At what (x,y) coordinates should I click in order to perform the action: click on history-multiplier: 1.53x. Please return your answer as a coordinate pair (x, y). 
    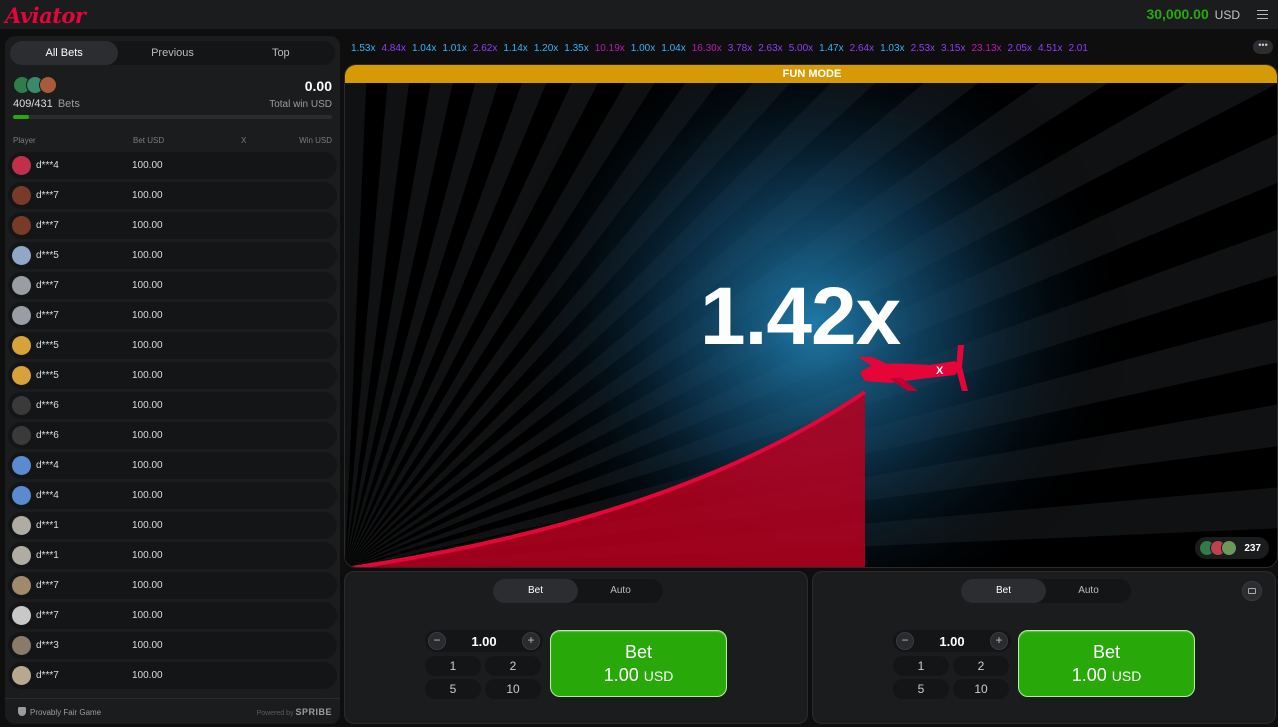
    Looking at the image, I should click on (363, 48).